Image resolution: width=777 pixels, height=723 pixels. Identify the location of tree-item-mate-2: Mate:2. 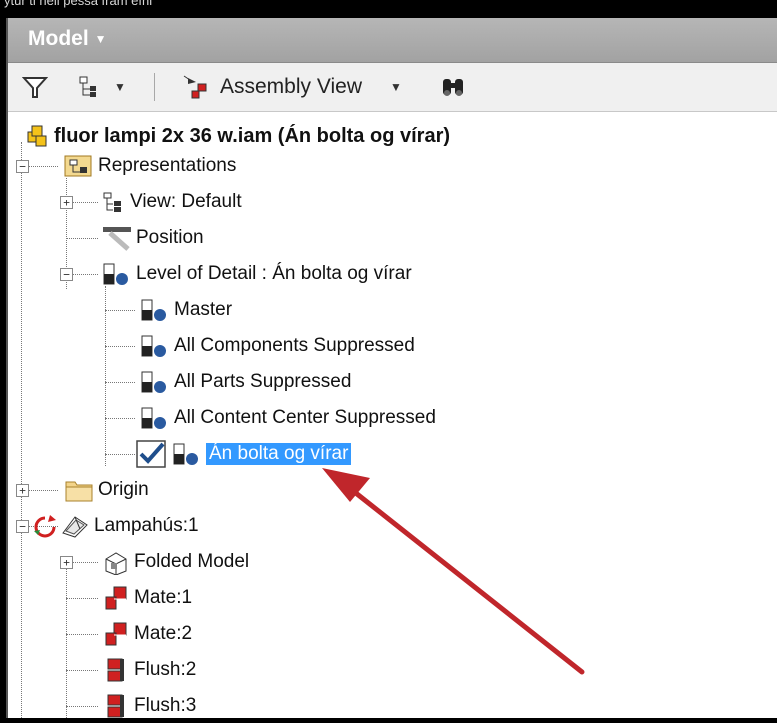
(147, 634).